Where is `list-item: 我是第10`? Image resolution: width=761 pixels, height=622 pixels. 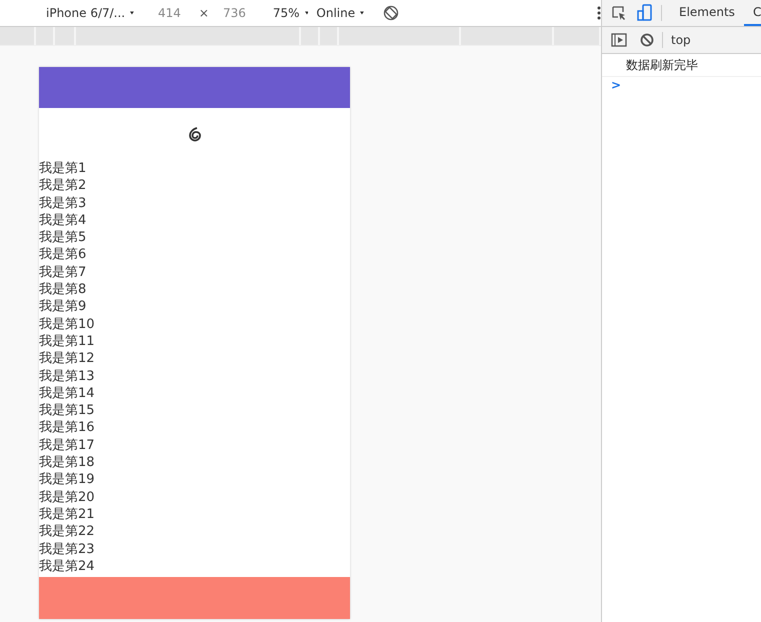
list-item: 我是第10 is located at coordinates (67, 324).